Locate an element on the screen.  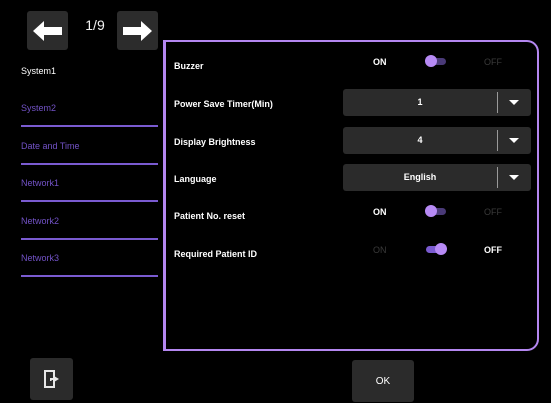
language-value: English is located at coordinates (420, 177).